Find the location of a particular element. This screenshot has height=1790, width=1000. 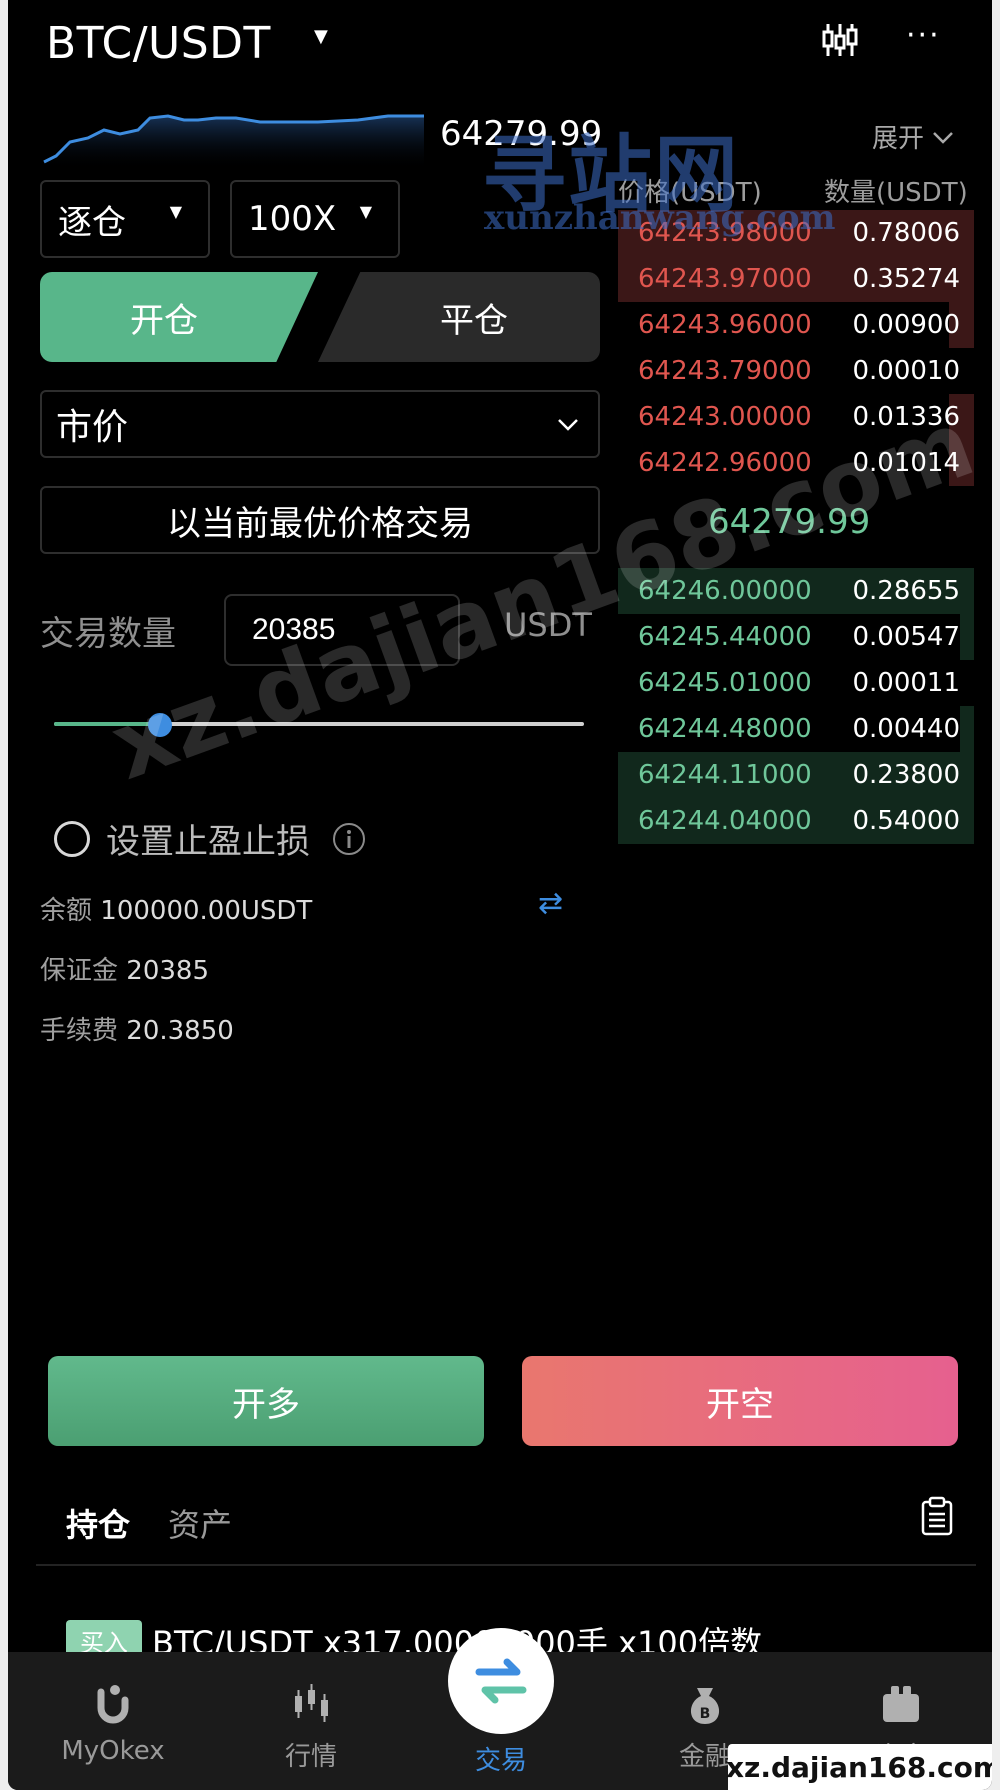

nav-item-market: 行情 is located at coordinates (311, 1727).